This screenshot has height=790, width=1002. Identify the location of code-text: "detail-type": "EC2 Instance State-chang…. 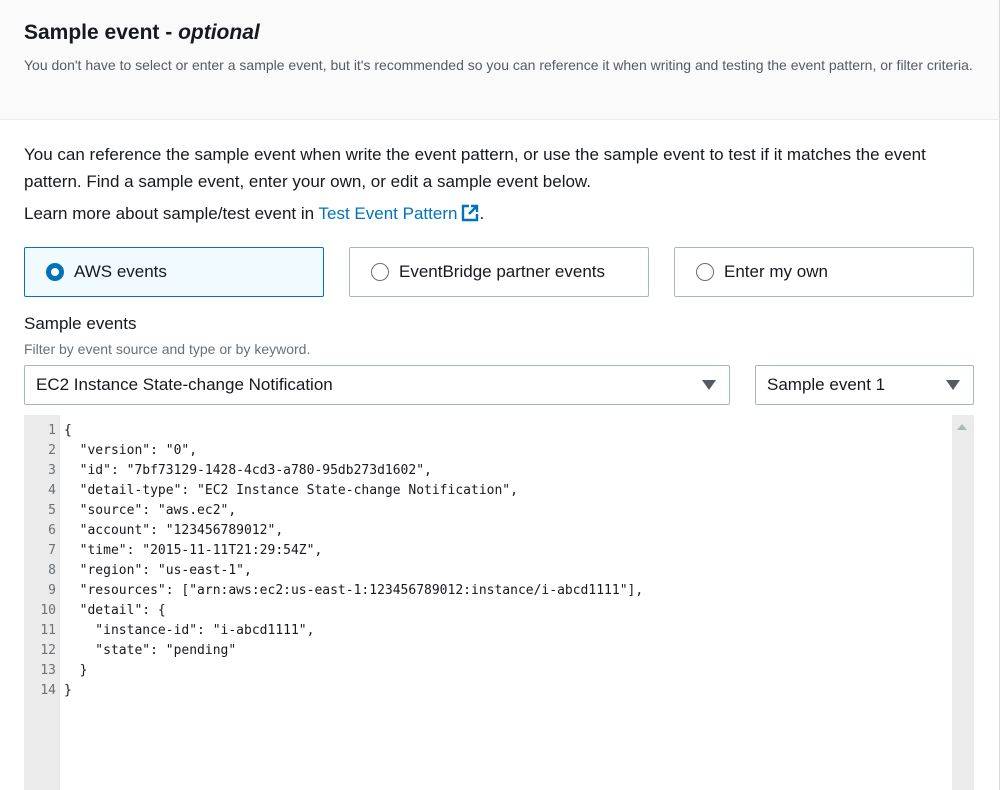
(291, 490).